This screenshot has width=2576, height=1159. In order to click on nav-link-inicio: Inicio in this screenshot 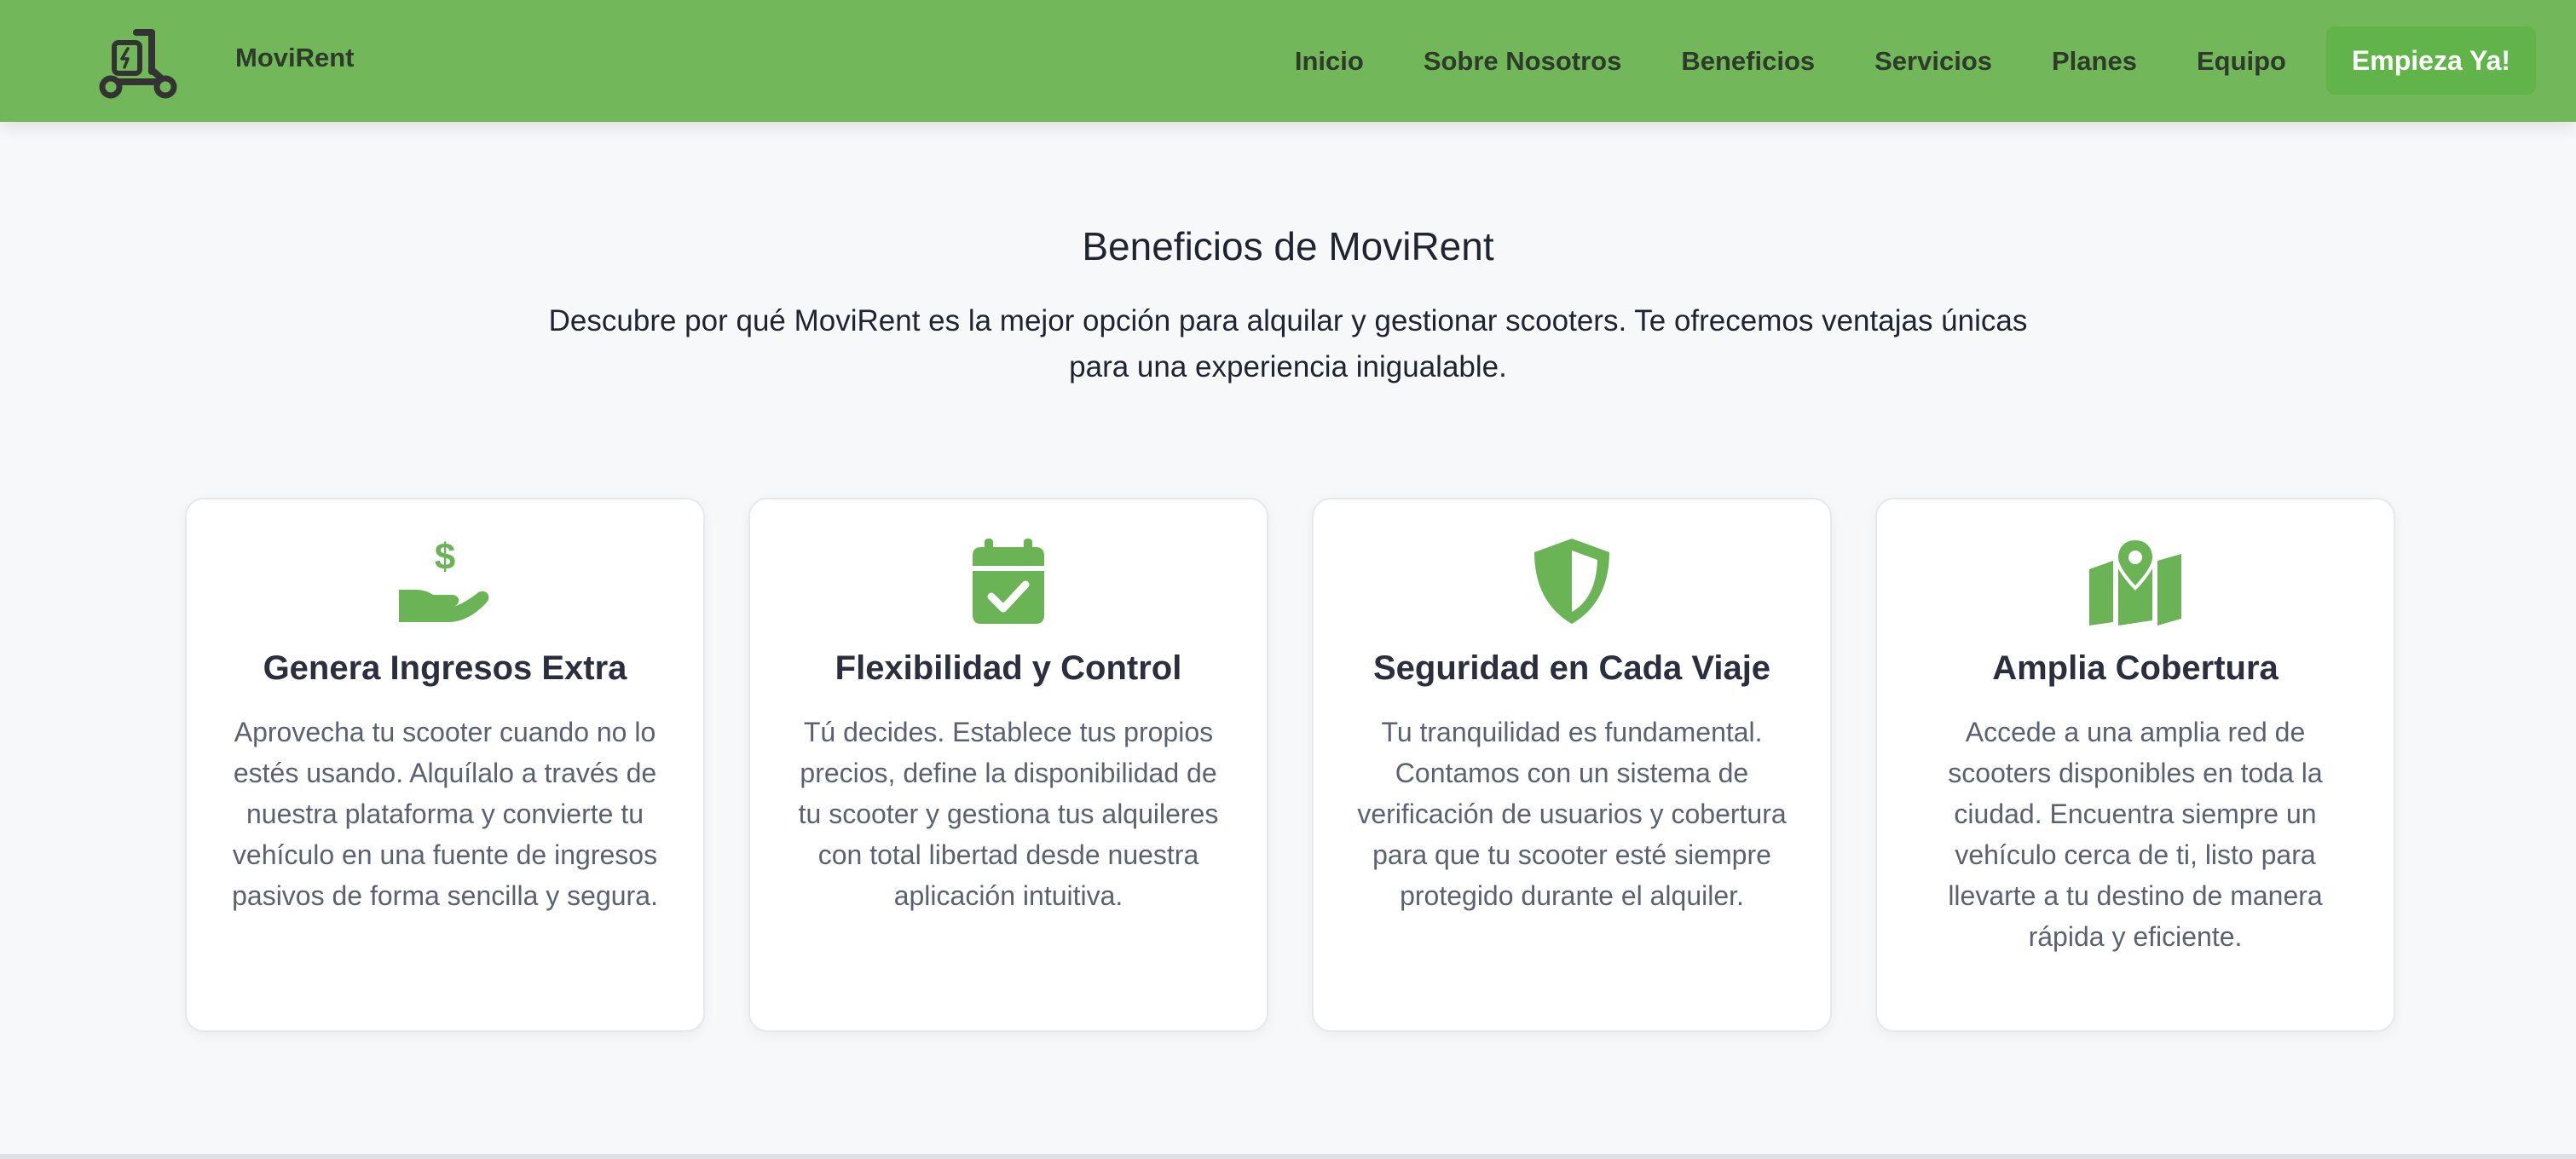, I will do `click(1329, 61)`.